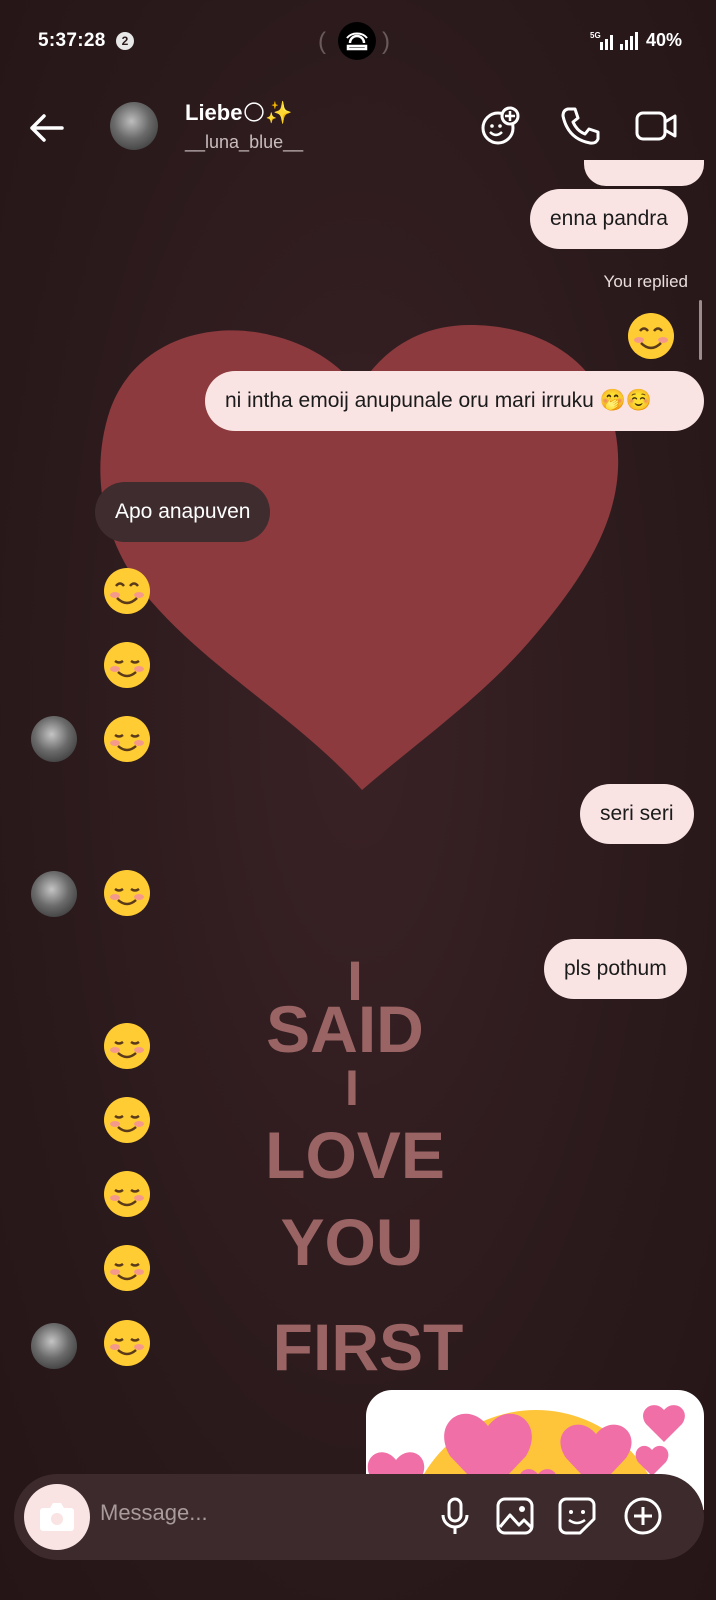 The image size is (716, 1600). I want to click on add-icon, so click(643, 1516).